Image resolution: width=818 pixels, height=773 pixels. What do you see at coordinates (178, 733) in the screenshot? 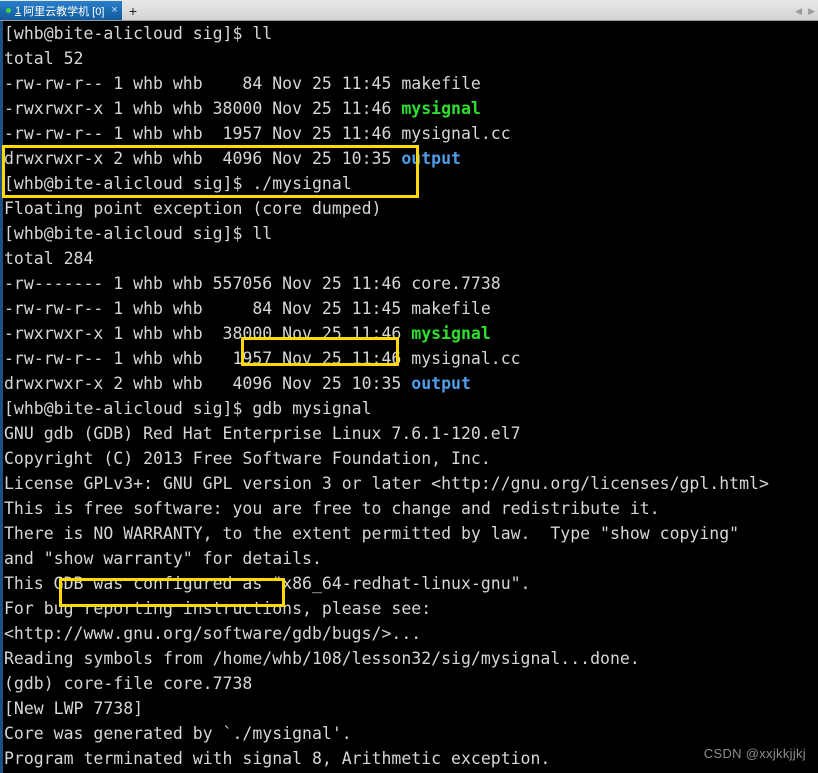
I see `terminal-line-text: Core was generated by `./mysignal'.` at bounding box center [178, 733].